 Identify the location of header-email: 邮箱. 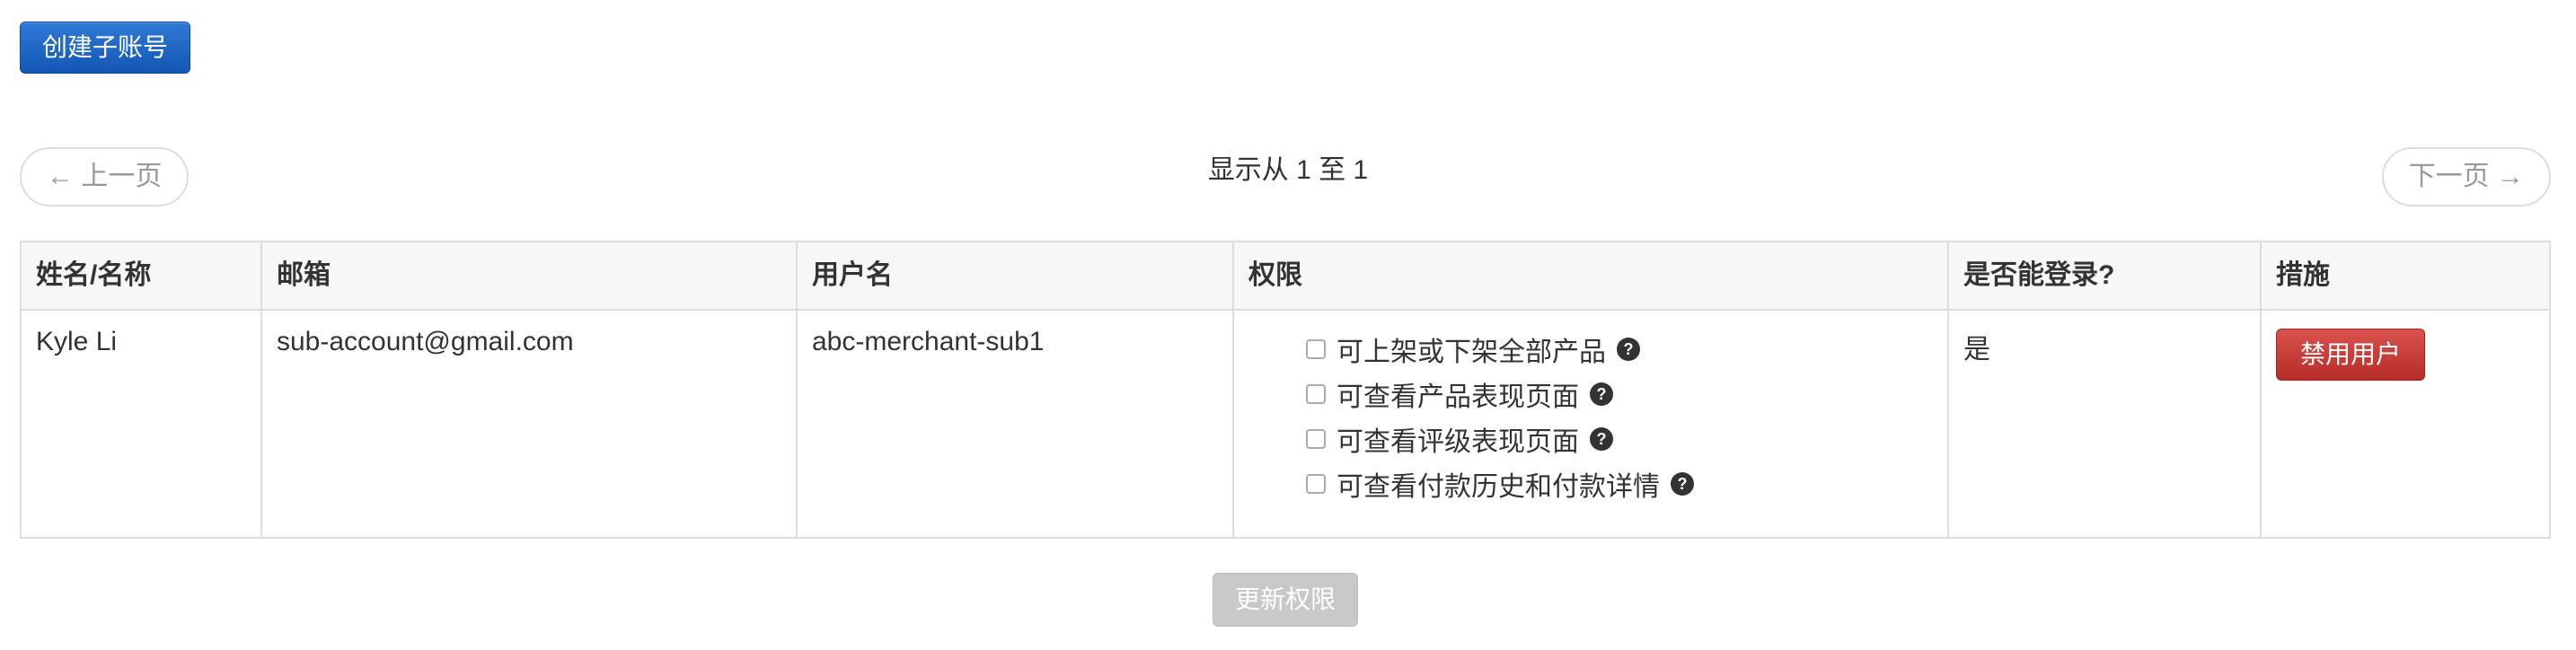
(529, 276).